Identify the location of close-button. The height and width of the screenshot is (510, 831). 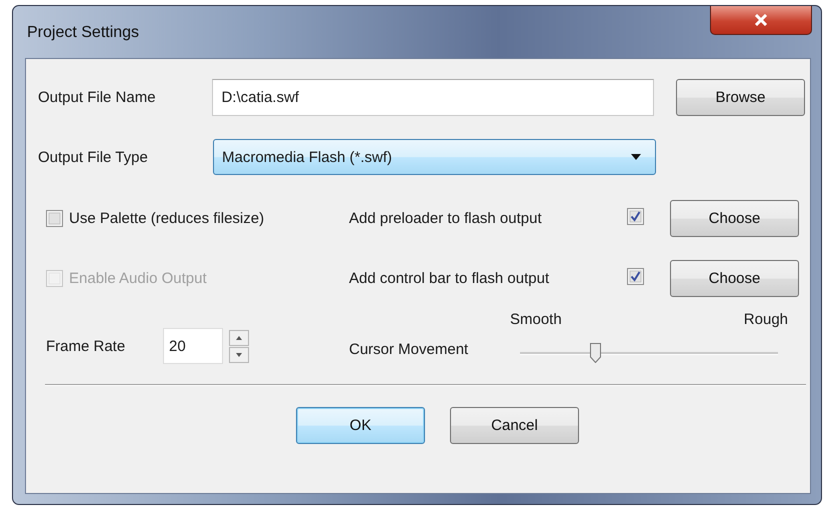
(761, 20).